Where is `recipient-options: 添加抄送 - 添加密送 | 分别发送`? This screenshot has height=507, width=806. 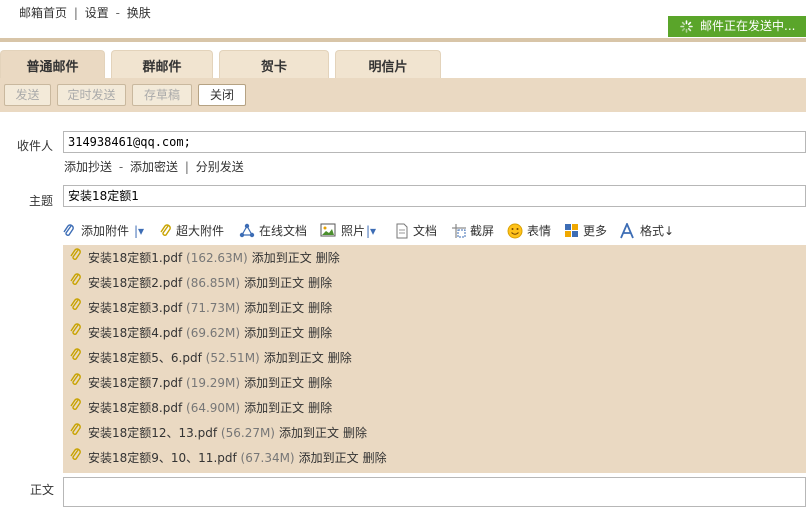 recipient-options: 添加抄送 - 添加密送 | 分别发送 is located at coordinates (154, 166).